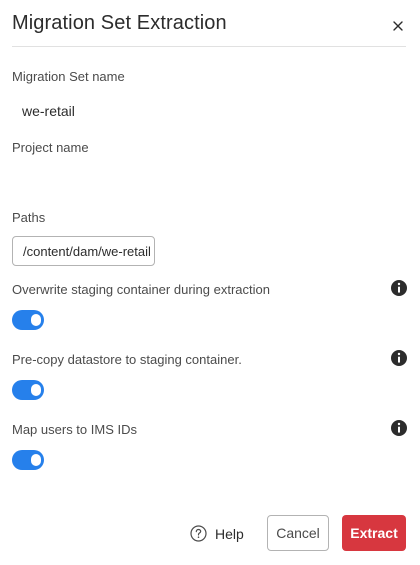  I want to click on map-users-label: Map users to IMS IDs, so click(74, 429).